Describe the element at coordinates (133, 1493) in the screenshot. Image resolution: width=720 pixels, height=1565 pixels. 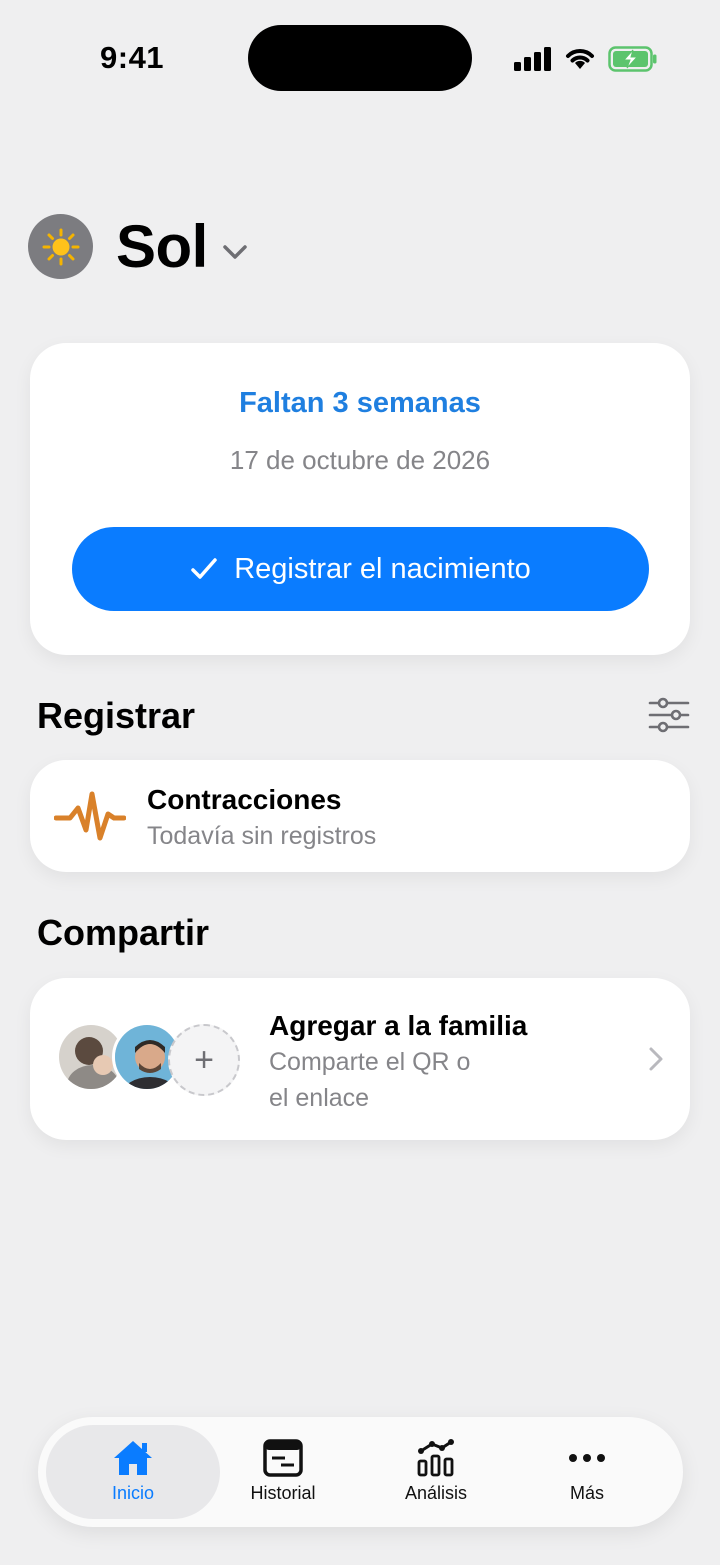
I see `tab-inicio-label: Inicio` at that location.